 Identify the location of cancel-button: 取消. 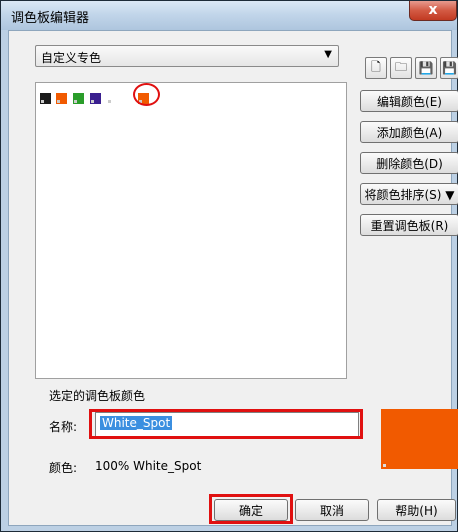
(332, 510).